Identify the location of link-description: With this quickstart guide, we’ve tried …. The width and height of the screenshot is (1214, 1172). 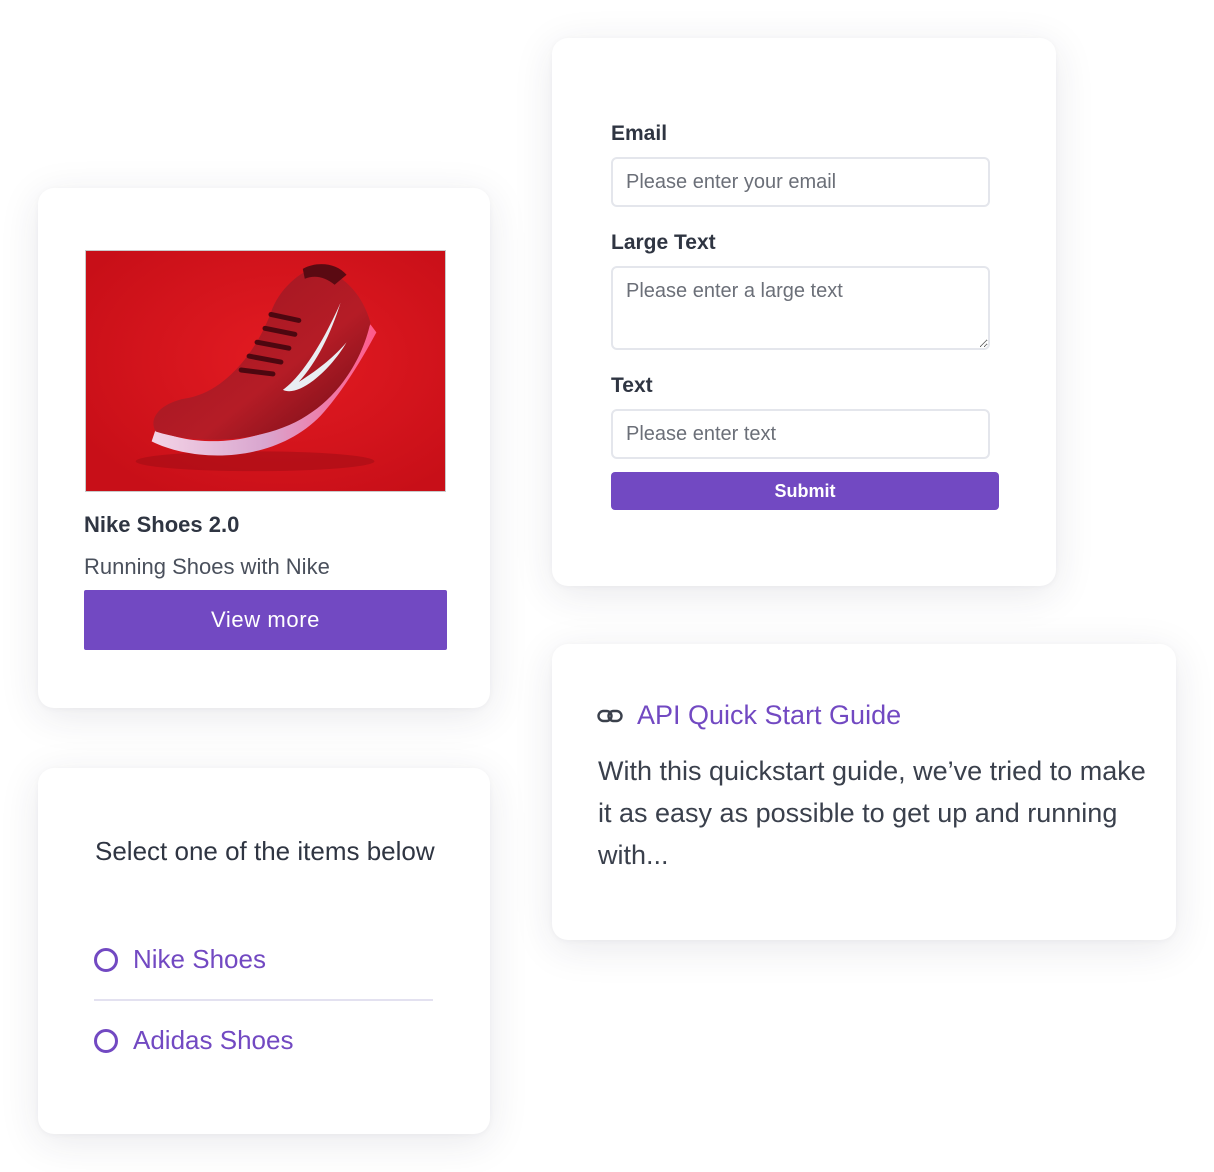
(872, 813).